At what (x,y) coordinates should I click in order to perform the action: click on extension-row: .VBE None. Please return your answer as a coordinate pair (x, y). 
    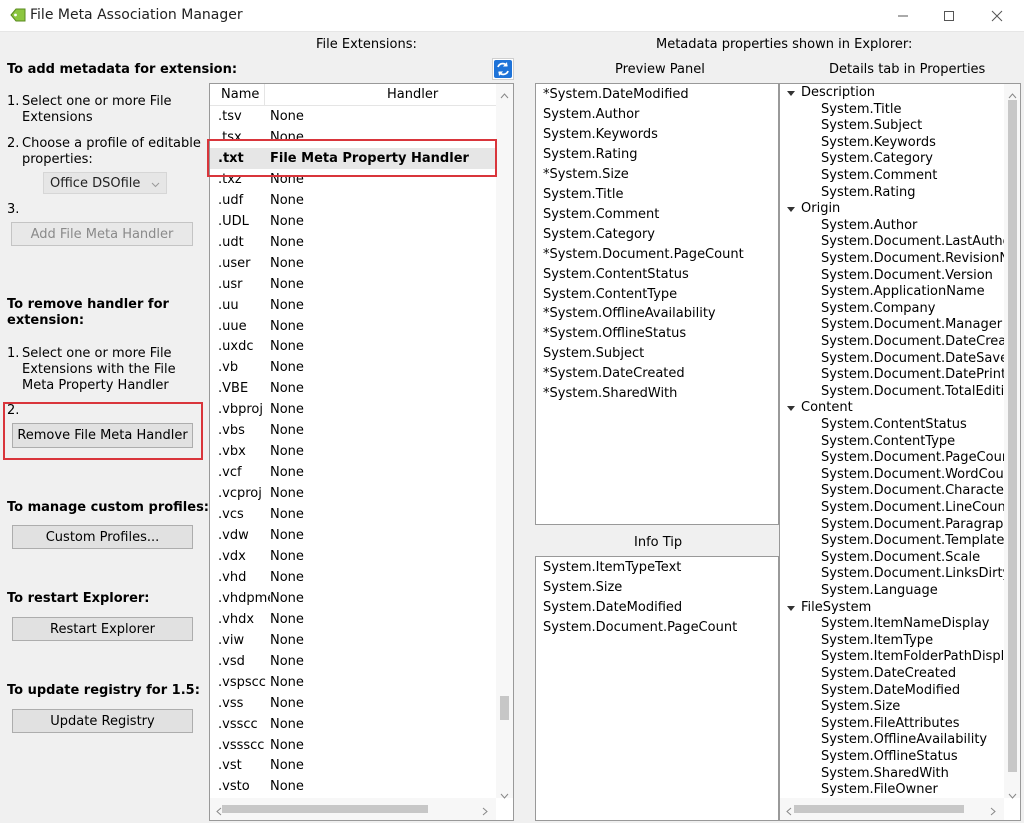
    Looking at the image, I should click on (353, 388).